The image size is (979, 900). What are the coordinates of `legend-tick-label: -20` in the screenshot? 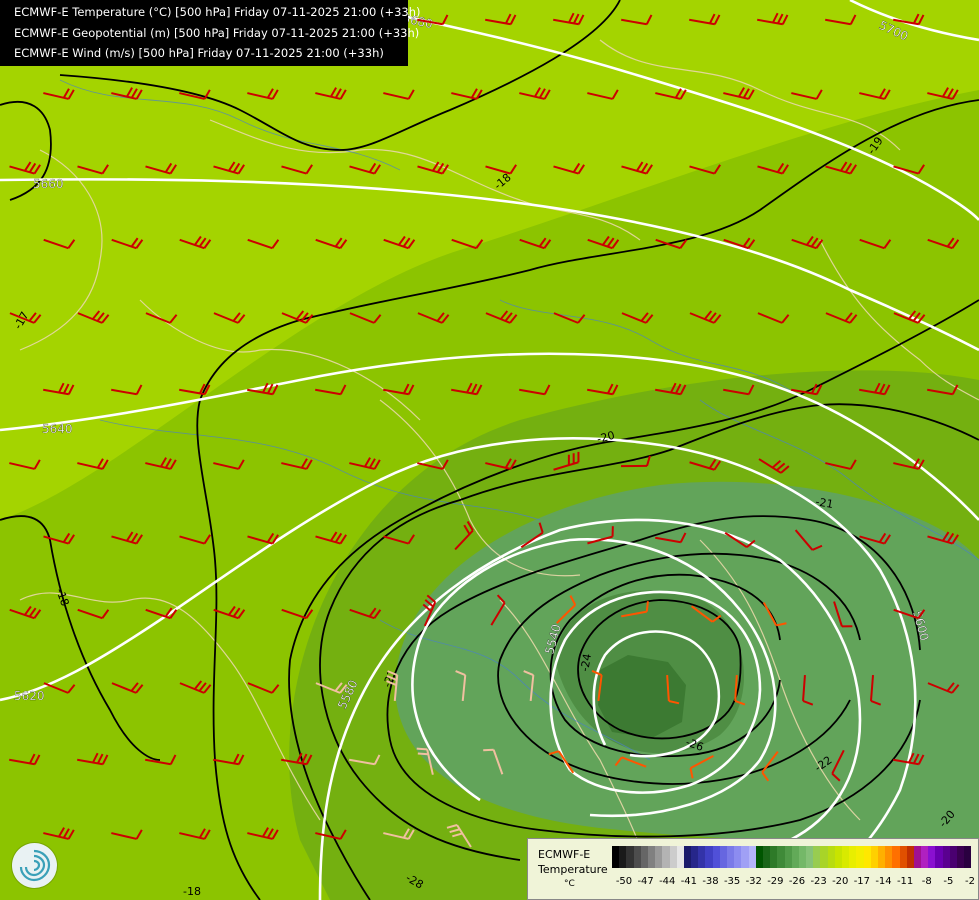 It's located at (840, 881).